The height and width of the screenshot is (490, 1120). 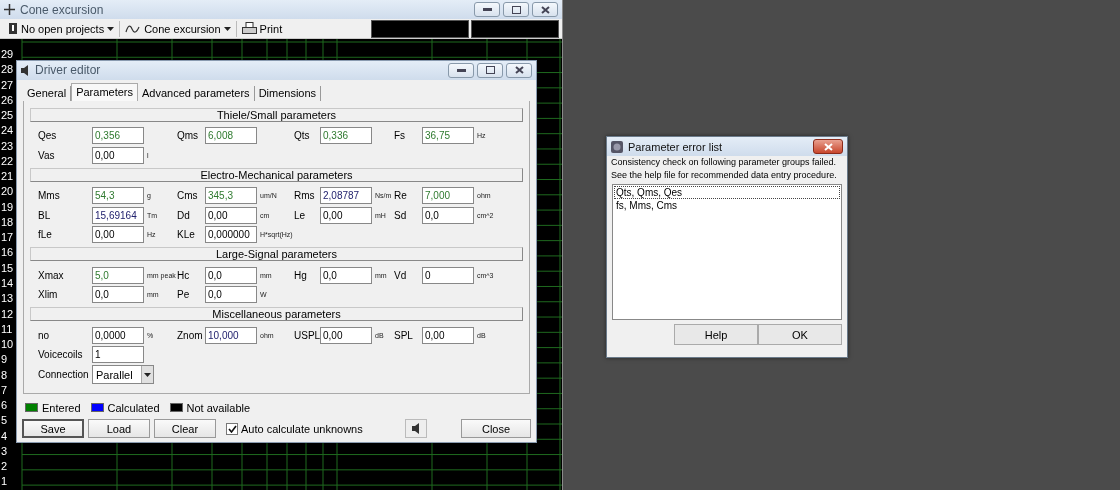 What do you see at coordinates (46, 155) in the screenshot?
I see `field-label: Vas` at bounding box center [46, 155].